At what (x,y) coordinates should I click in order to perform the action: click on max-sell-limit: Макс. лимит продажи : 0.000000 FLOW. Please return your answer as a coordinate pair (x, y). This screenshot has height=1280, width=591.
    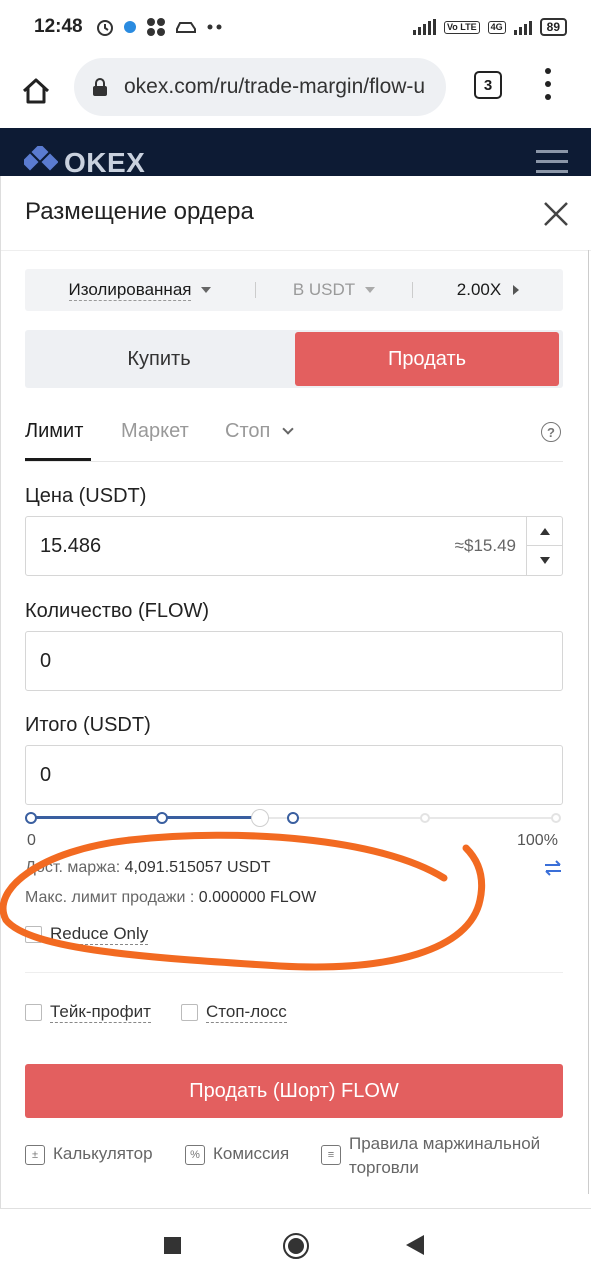
    Looking at the image, I should click on (170, 898).